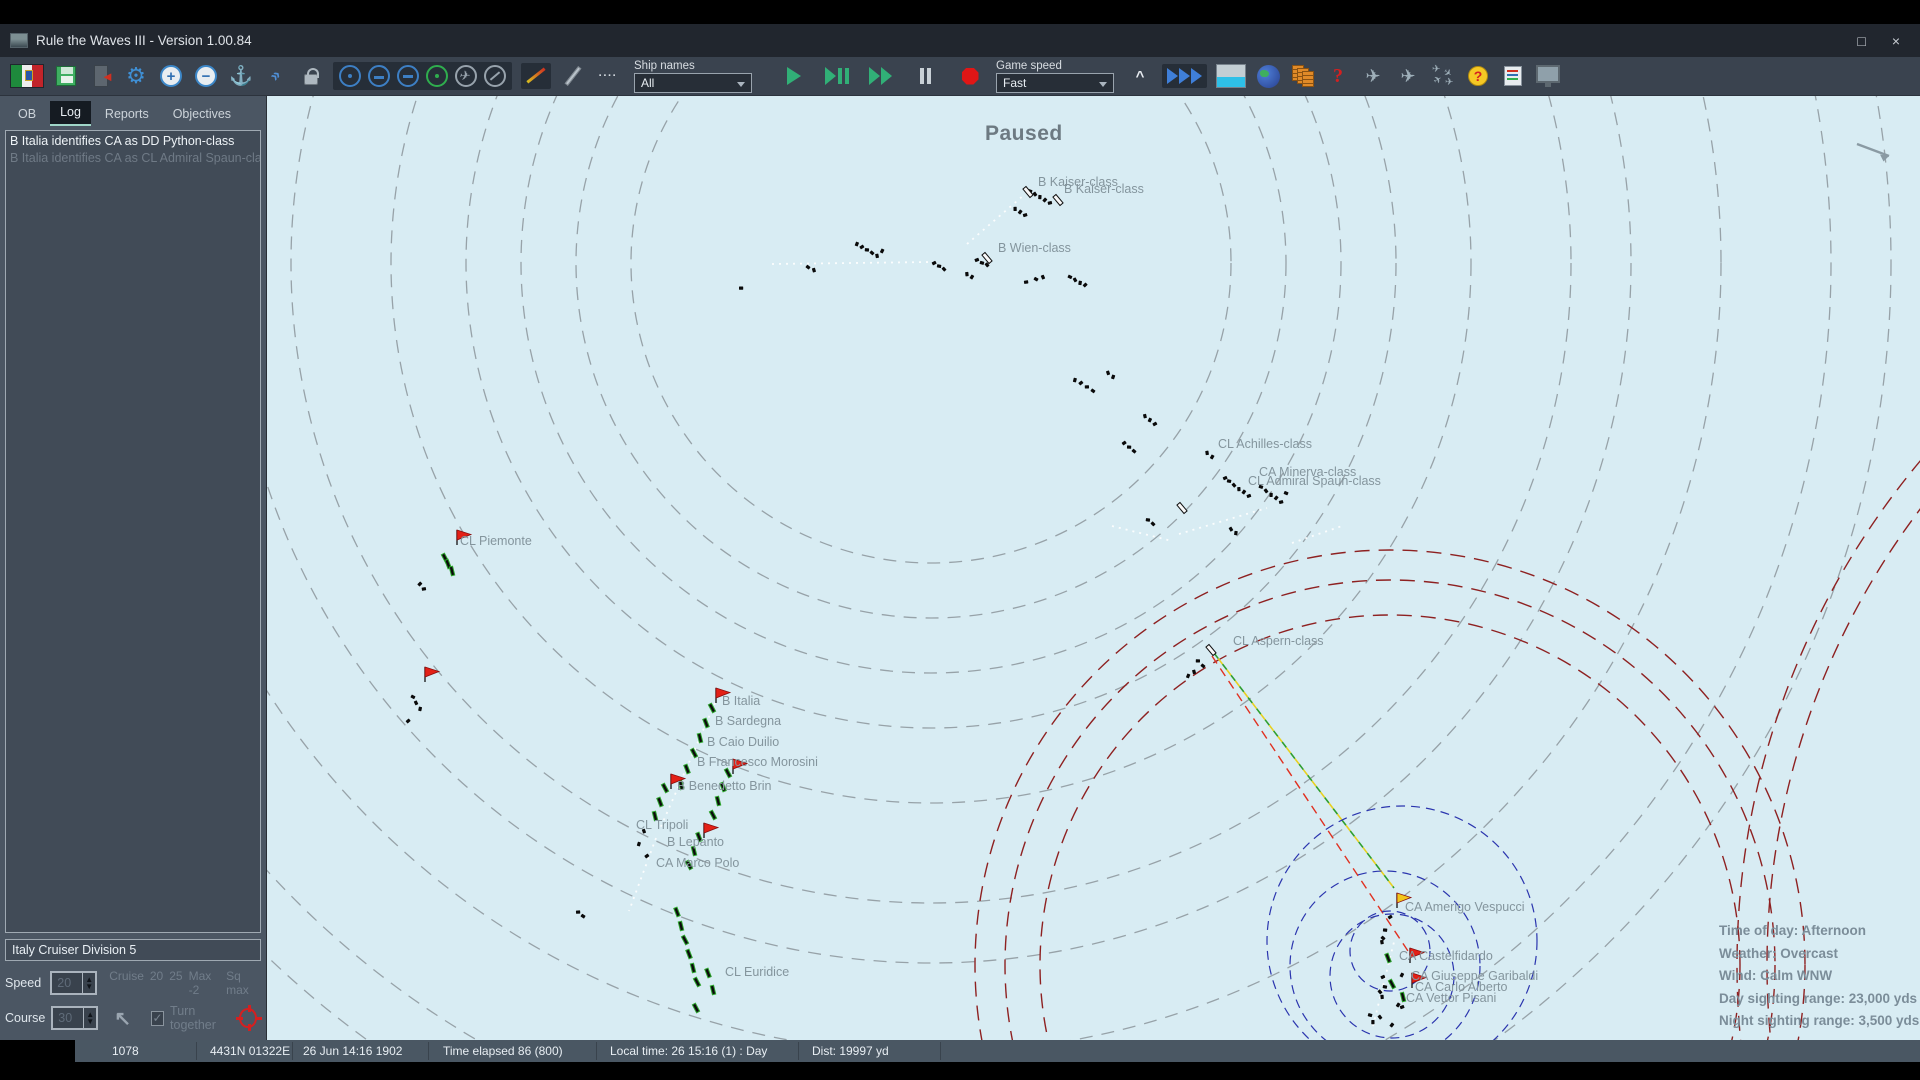  Describe the element at coordinates (1896, 41) in the screenshot. I see `close-button: ×` at that location.